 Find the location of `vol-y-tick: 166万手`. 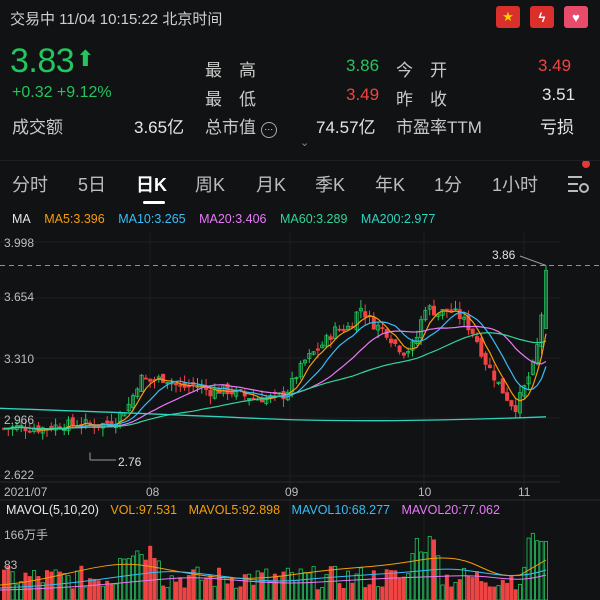

vol-y-tick: 166万手 is located at coordinates (26, 535).